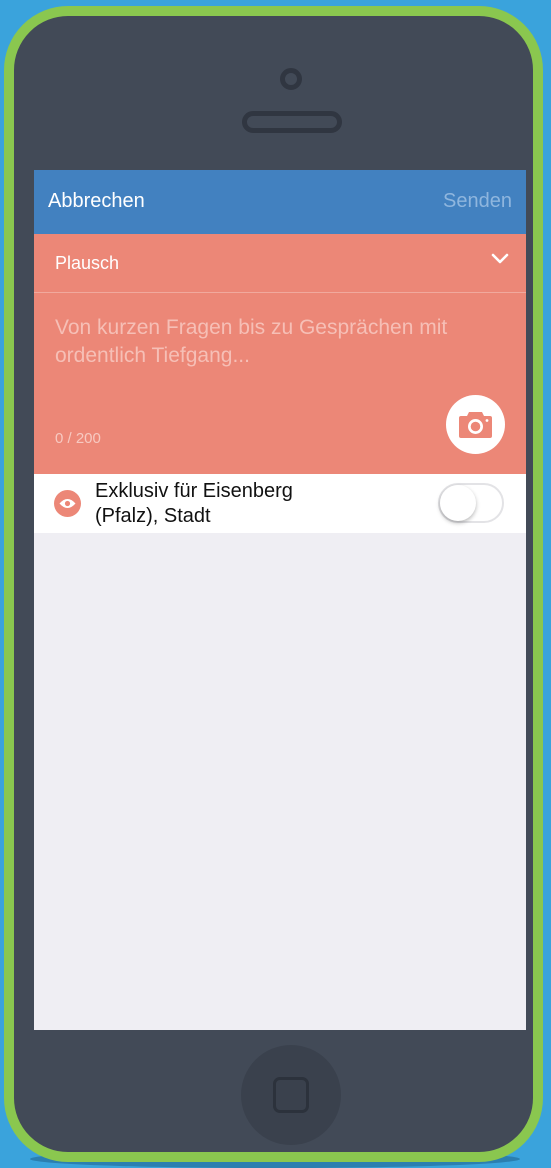  Describe the element at coordinates (500, 258) in the screenshot. I see `chevron-down-icon` at that location.